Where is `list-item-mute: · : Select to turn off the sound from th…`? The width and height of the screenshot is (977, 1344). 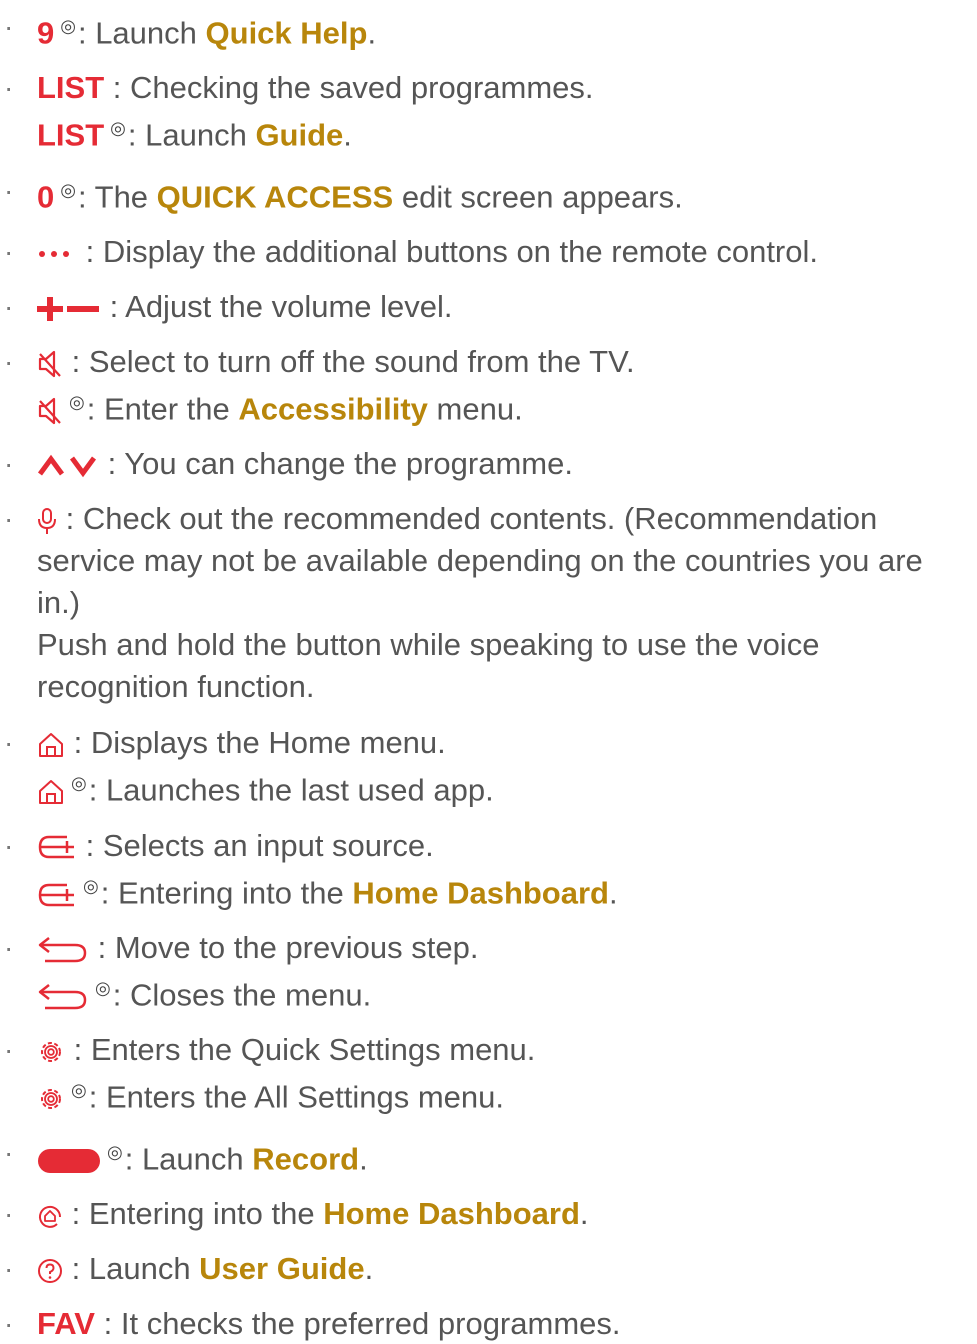
list-item-mute: · : Select to turn off the sound from th… is located at coordinates (488, 385).